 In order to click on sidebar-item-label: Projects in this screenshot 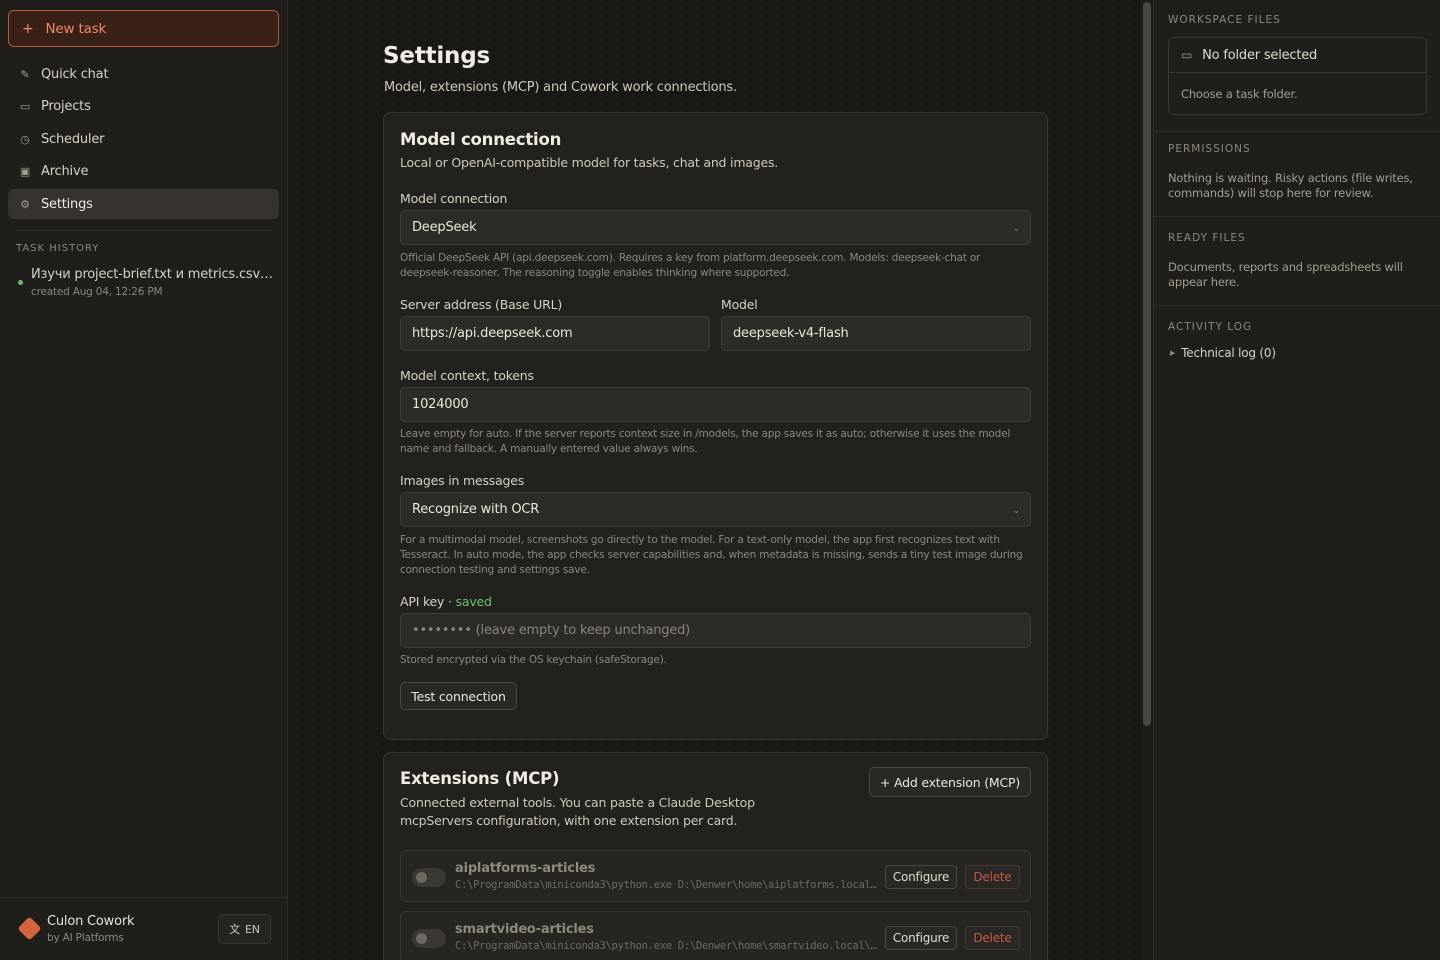, I will do `click(66, 106)`.